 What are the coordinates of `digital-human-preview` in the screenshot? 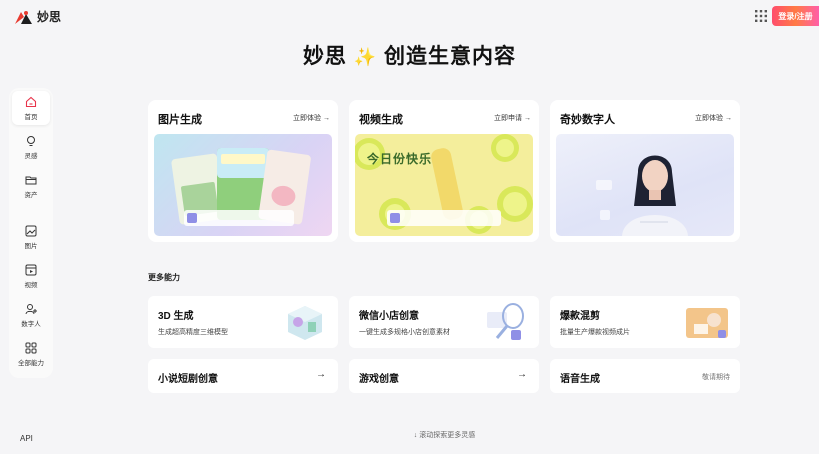 It's located at (645, 185).